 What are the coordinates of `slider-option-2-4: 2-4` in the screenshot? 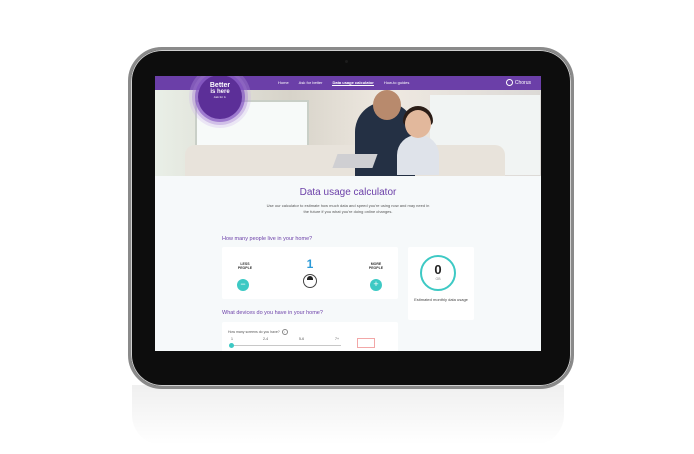 It's located at (265, 339).